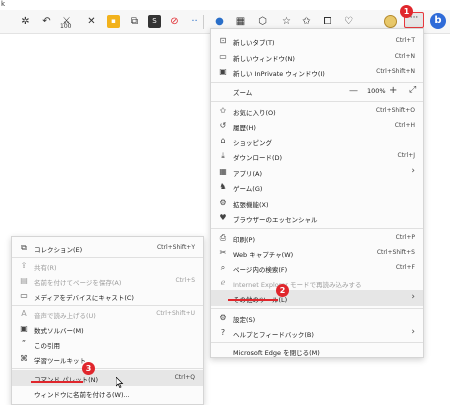 The height and width of the screenshot is (405, 450). I want to click on menu-item-extensions: ⚙ 拡張機能(X), so click(317, 203).